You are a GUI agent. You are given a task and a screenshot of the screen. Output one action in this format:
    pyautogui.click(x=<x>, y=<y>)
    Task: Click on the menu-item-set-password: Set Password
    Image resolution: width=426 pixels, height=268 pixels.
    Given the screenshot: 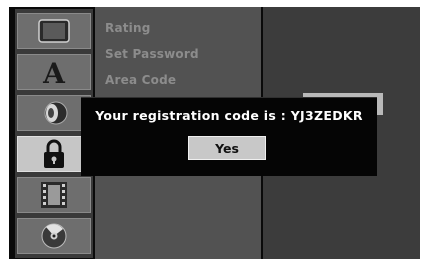 What is the action you would take?
    pyautogui.click(x=152, y=54)
    